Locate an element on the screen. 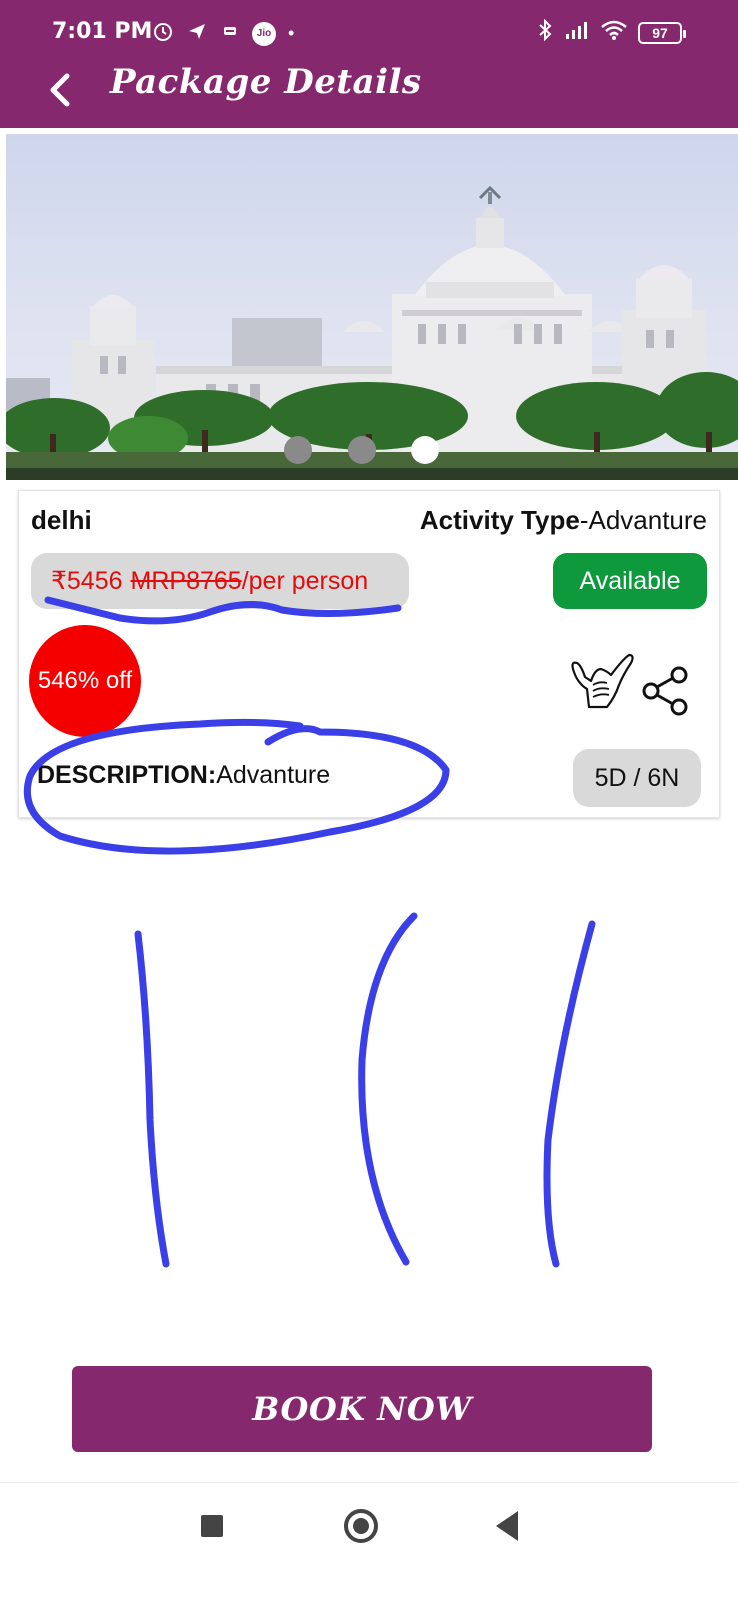 This screenshot has height=1600, width=738. share-icon is located at coordinates (665, 691).